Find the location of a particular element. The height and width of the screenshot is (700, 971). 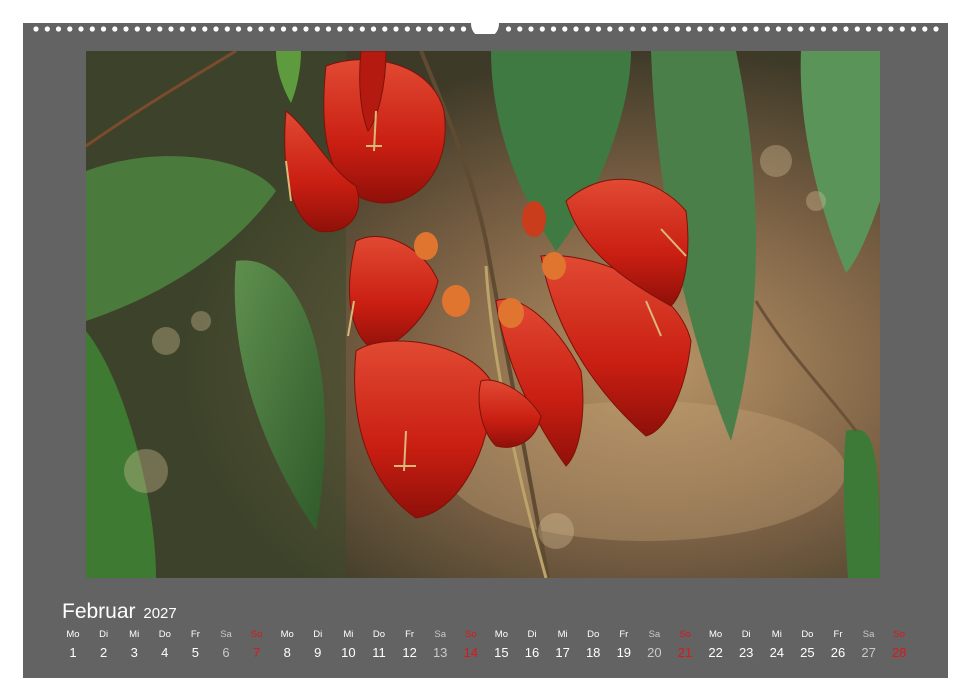

day-number: 2 is located at coordinates (103, 652).